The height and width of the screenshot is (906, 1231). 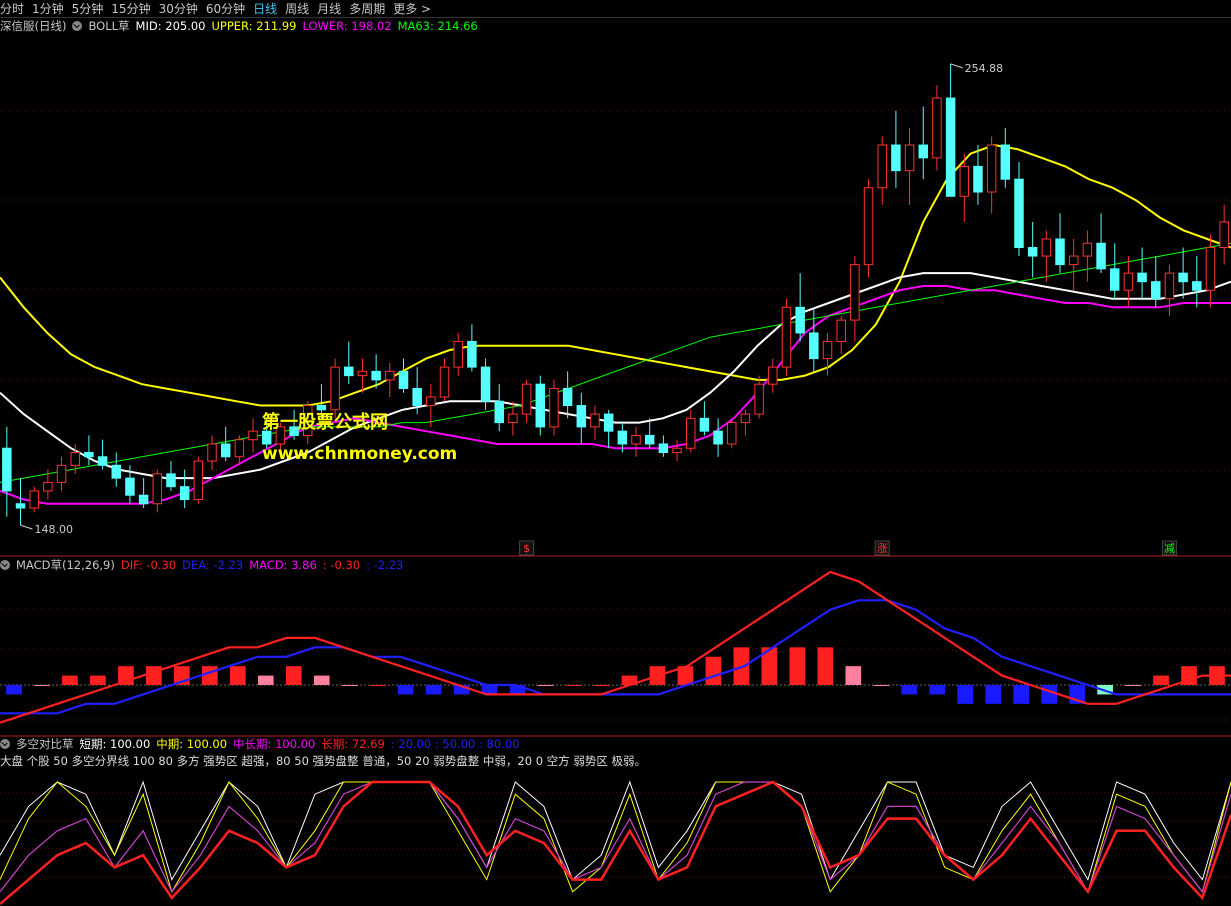 What do you see at coordinates (360, 454) in the screenshot?
I see `watermark-url: www.chnmoney.com` at bounding box center [360, 454].